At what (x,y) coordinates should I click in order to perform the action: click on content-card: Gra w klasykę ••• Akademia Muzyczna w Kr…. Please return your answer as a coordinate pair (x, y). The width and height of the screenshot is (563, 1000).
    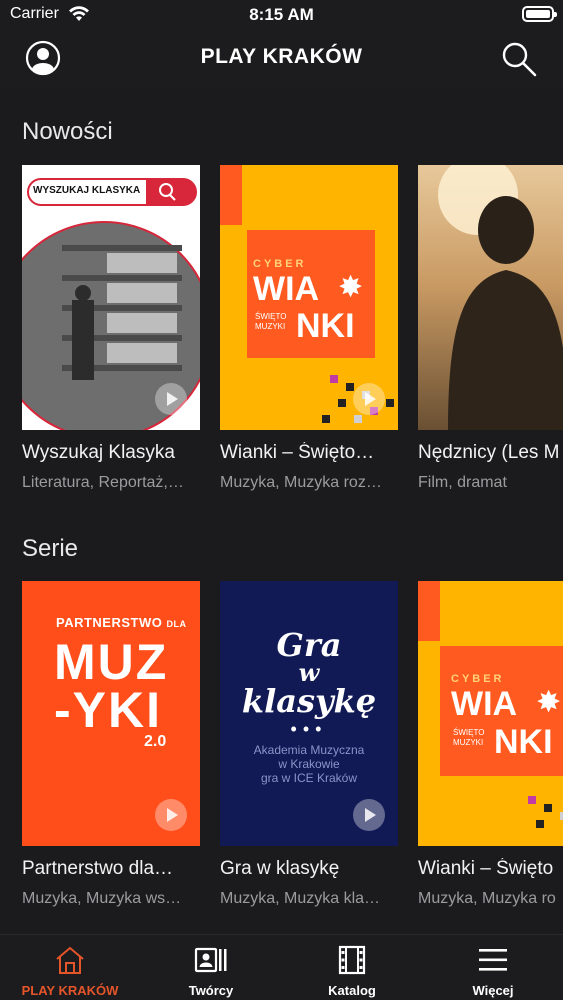
    Looking at the image, I should click on (309, 744).